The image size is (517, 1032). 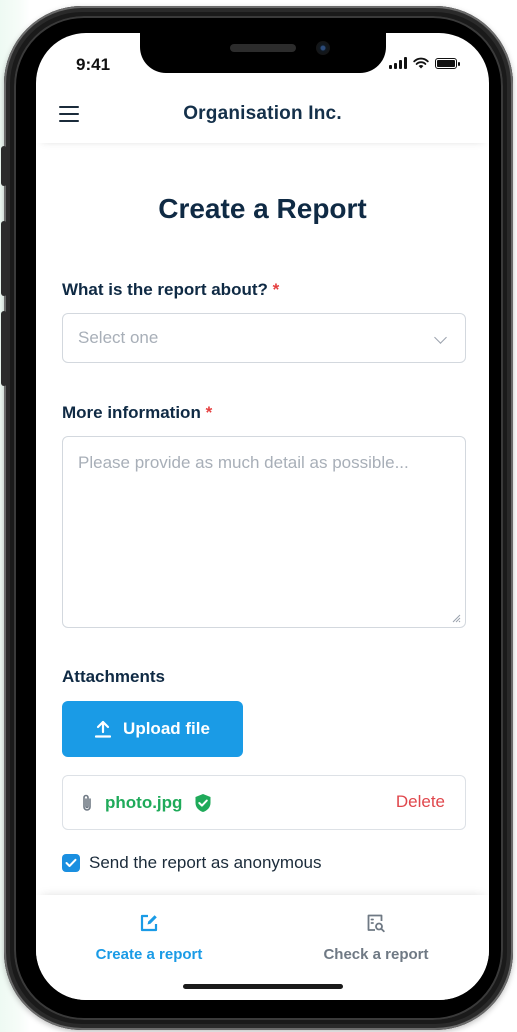 I want to click on topic-select-placeholder: Select one, so click(x=118, y=337).